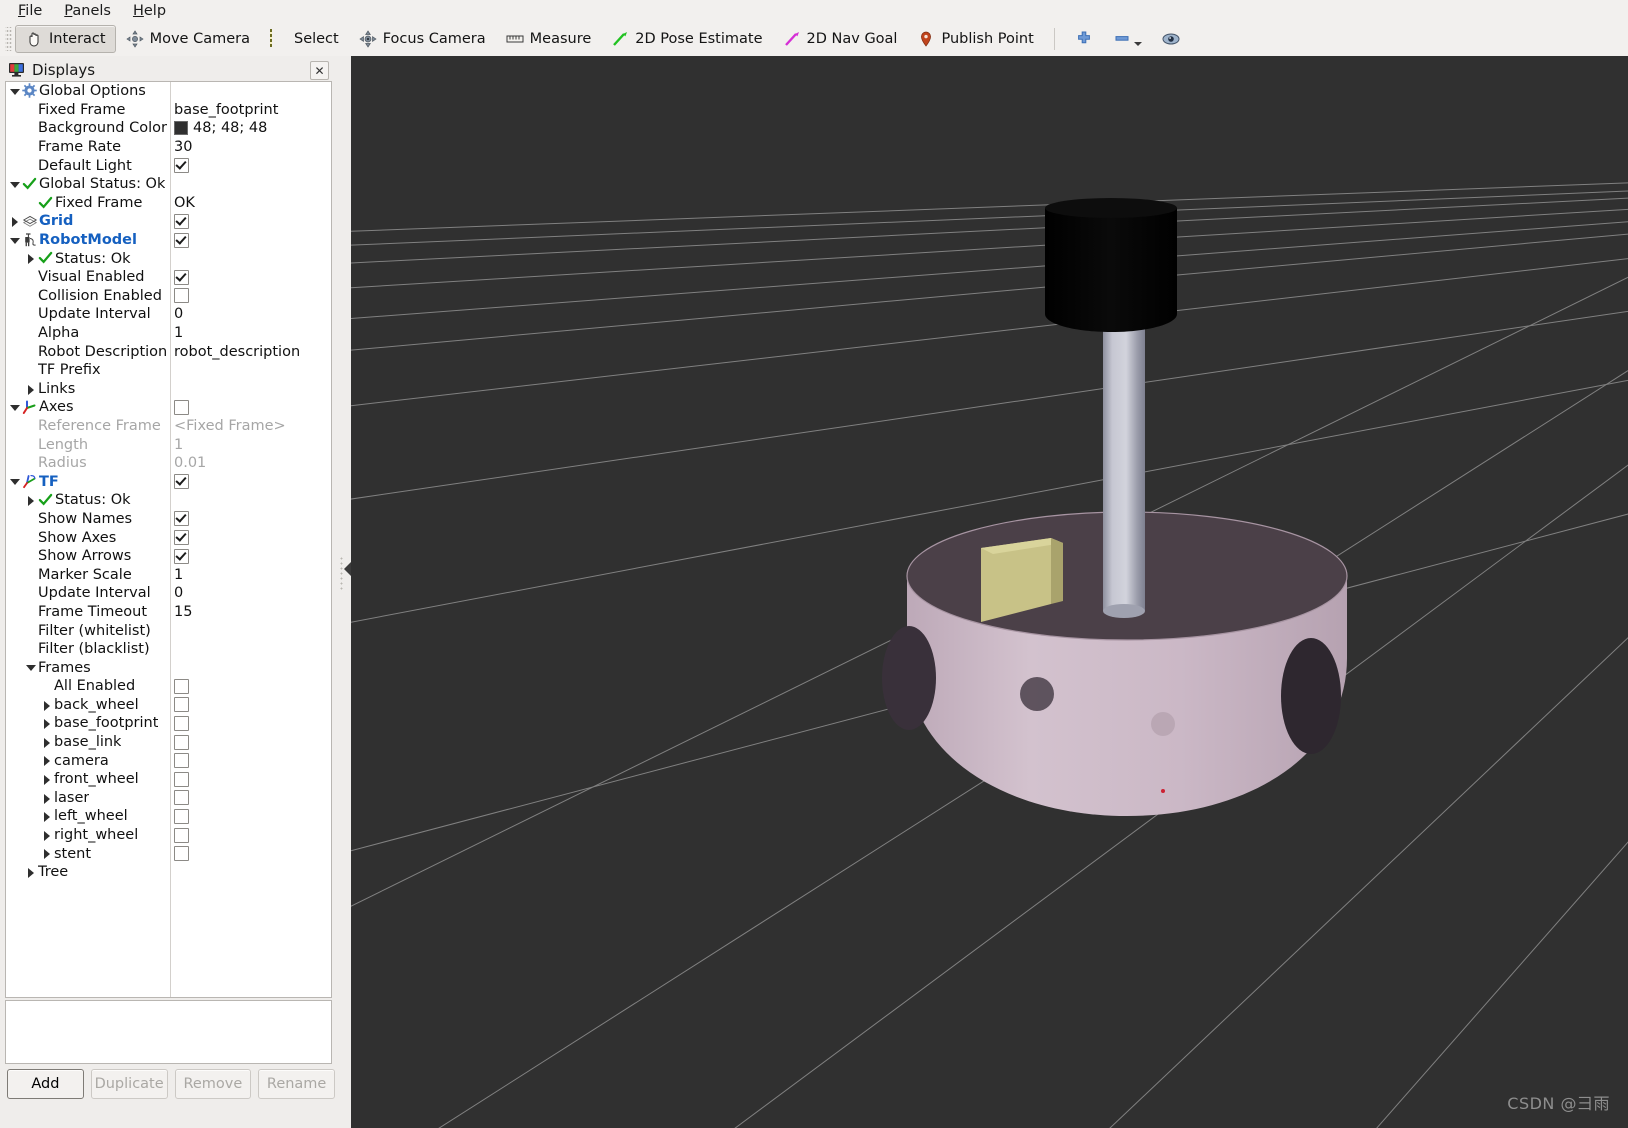  Describe the element at coordinates (168, 444) in the screenshot. I see `tree-row: Length 1` at that location.